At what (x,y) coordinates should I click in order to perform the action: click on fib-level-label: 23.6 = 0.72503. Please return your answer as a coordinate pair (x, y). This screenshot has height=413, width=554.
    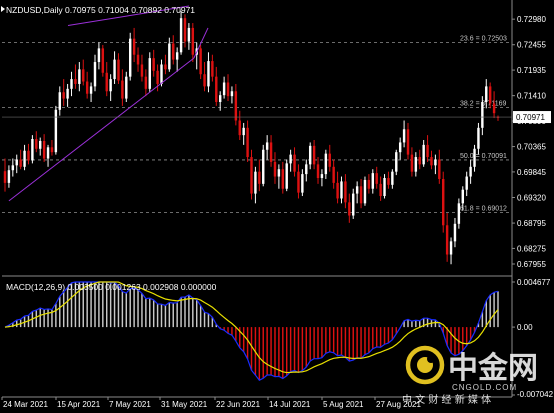
    Looking at the image, I should click on (483, 38).